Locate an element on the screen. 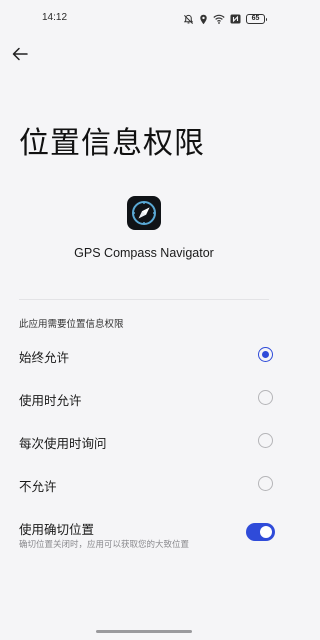 The image size is (320, 640). back-button is located at coordinates (22, 54).